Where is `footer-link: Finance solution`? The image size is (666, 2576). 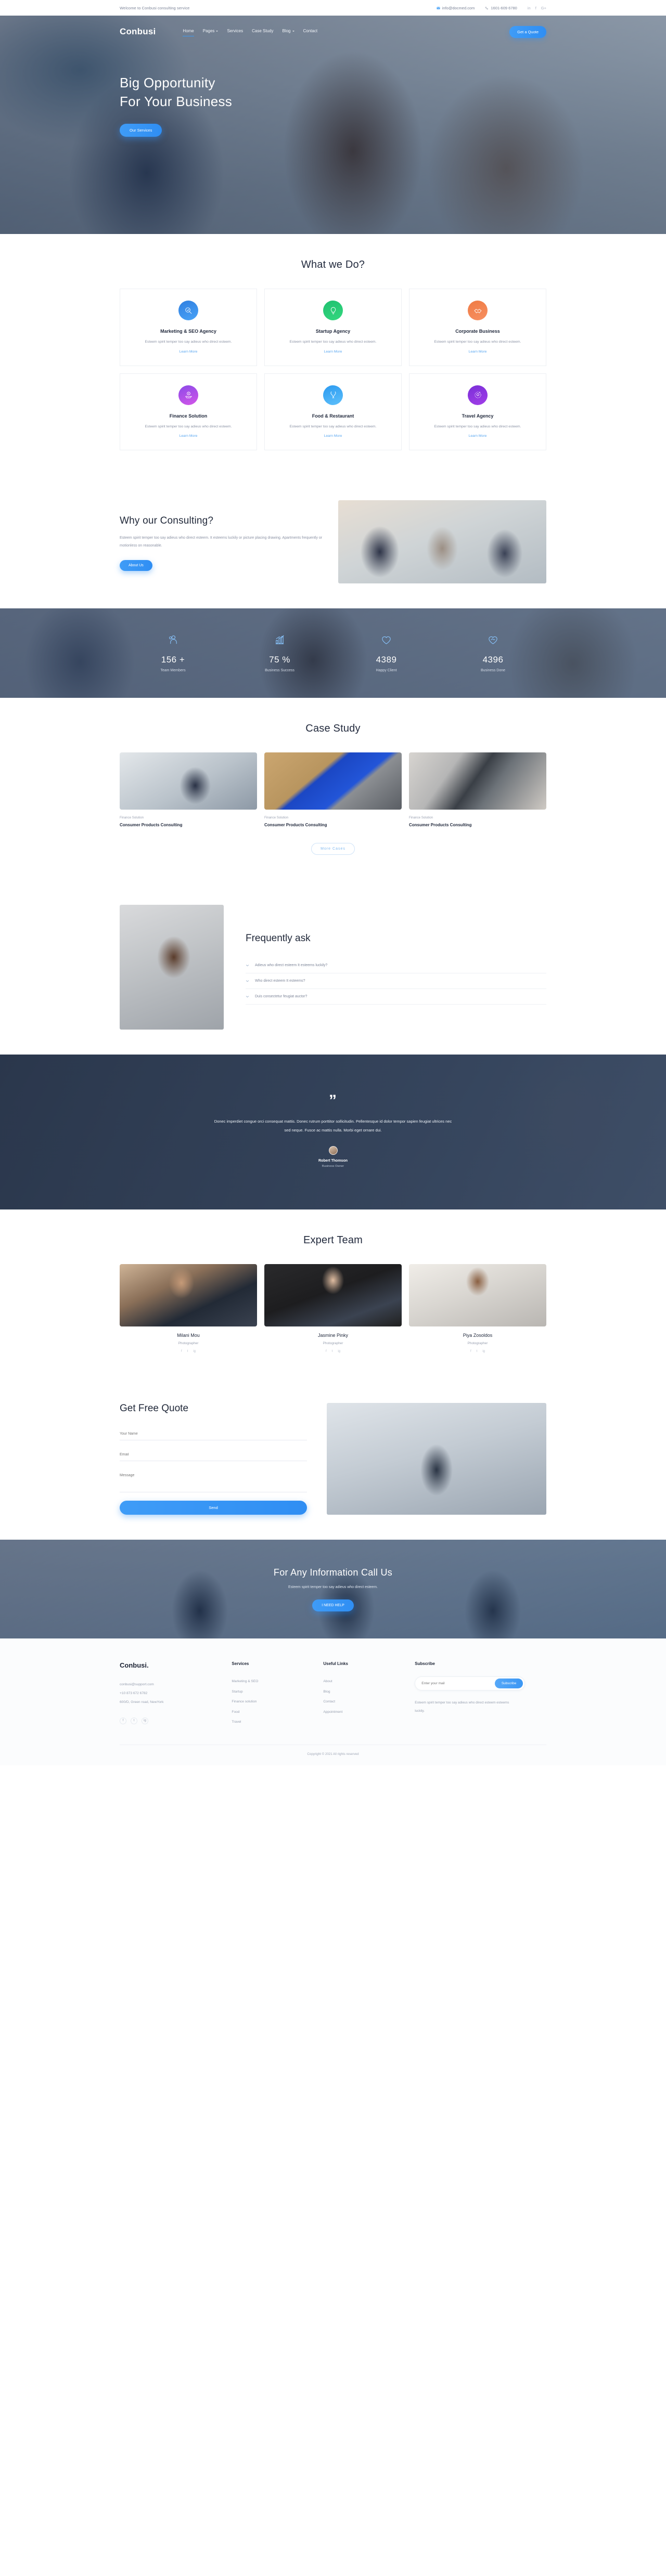
footer-link: Finance solution is located at coordinates (273, 1702).